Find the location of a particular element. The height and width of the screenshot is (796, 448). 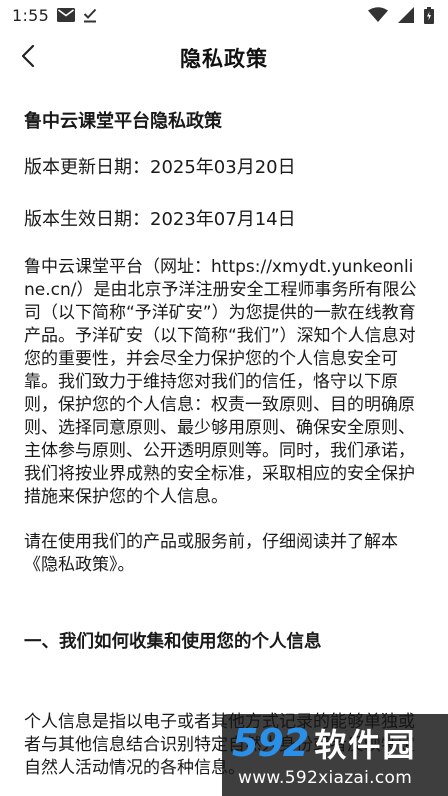

app-header: 隐私政策 is located at coordinates (224, 58).